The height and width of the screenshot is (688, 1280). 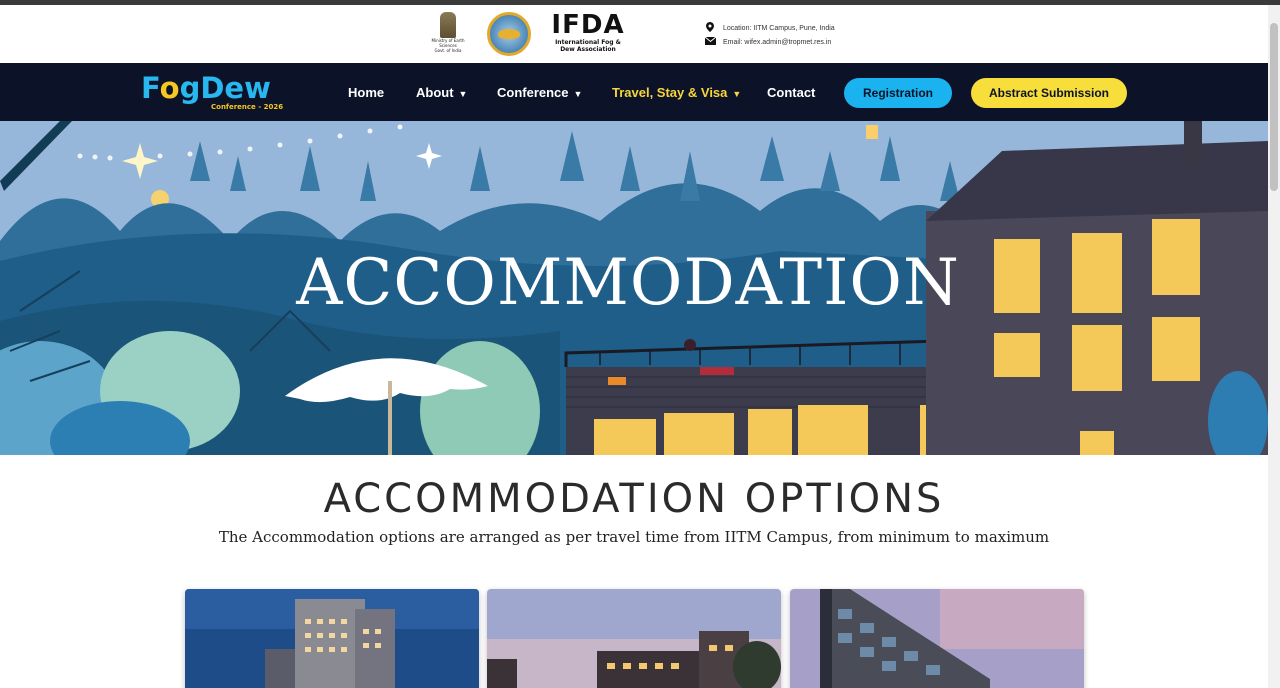 What do you see at coordinates (448, 43) in the screenshot?
I see `emblem-caption-line1: Ministry of Earth Sciences` at bounding box center [448, 43].